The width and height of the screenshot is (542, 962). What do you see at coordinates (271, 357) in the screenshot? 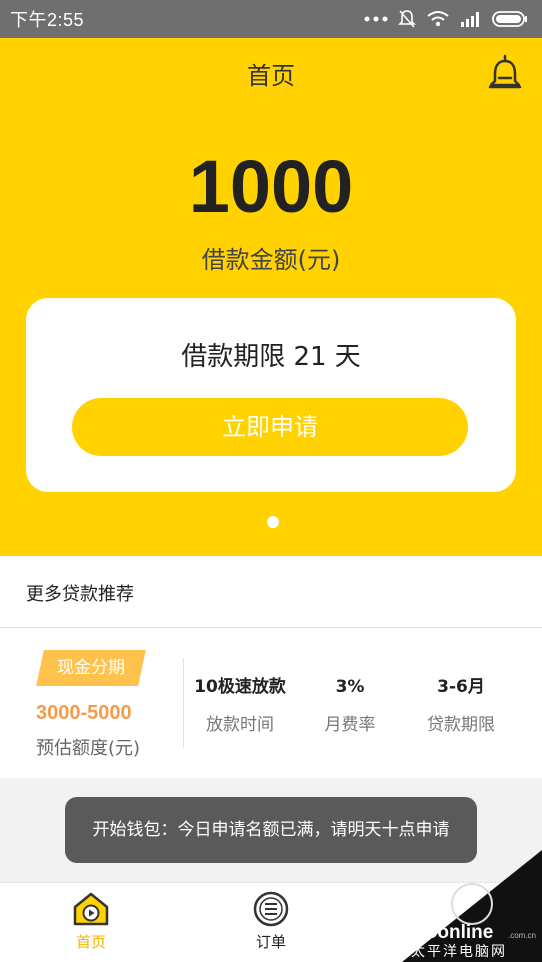
I see `loan-term: 借款期限 21 天` at bounding box center [271, 357].